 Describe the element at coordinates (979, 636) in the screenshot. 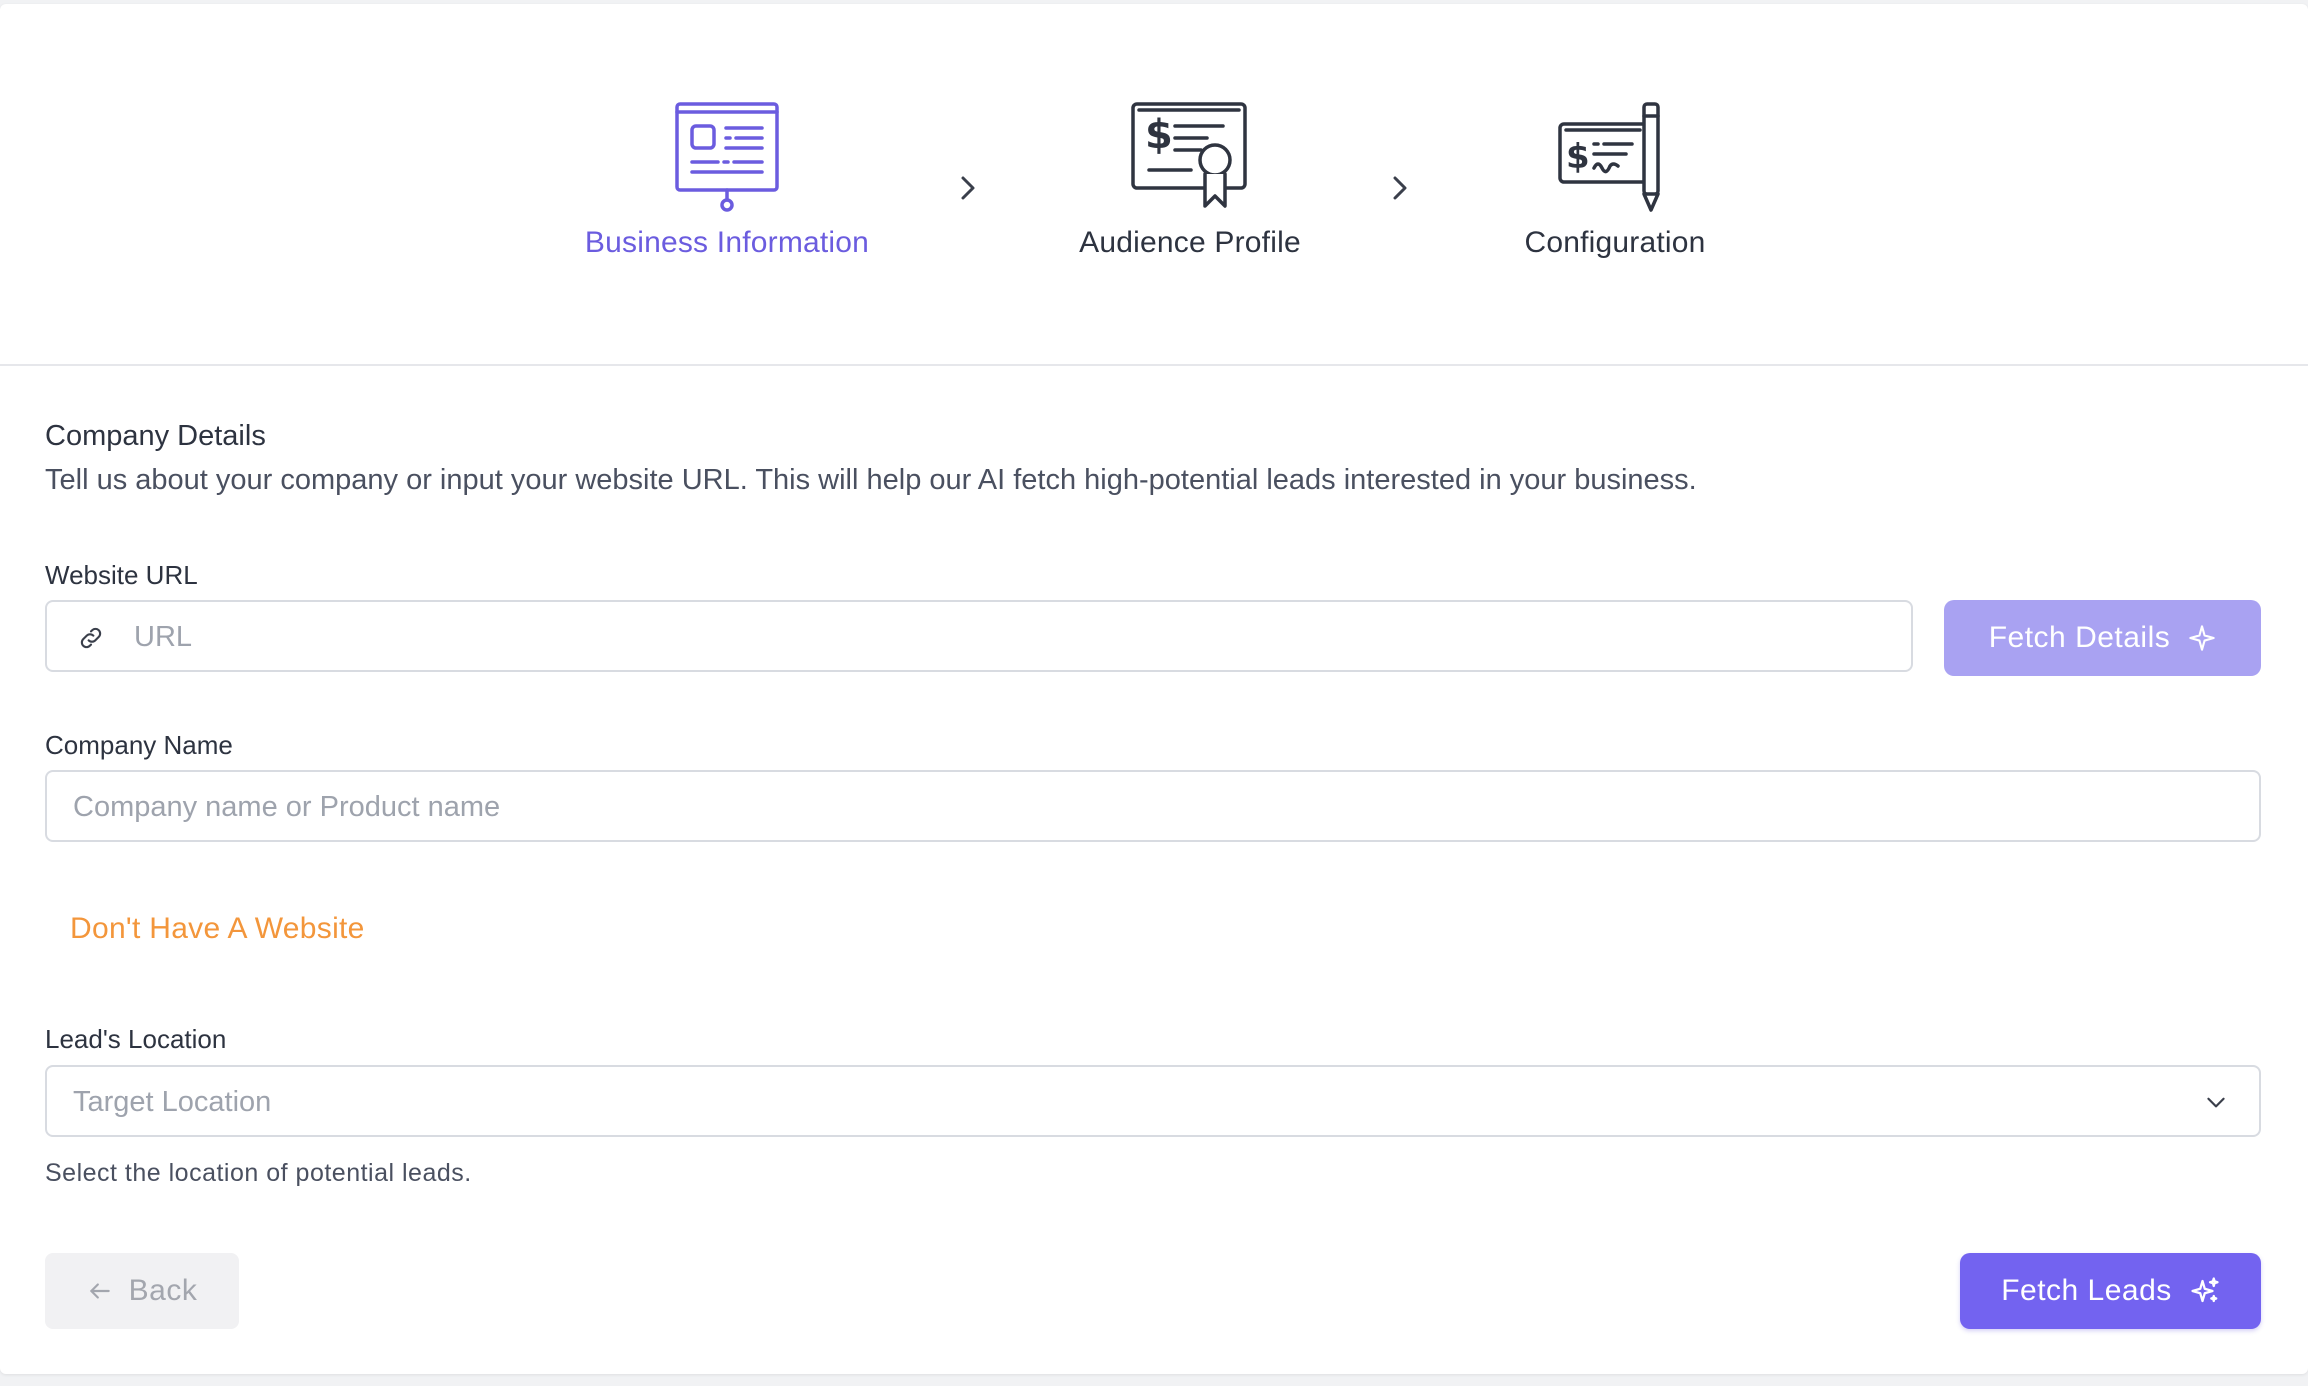

I see `website-url-input: URL` at that location.